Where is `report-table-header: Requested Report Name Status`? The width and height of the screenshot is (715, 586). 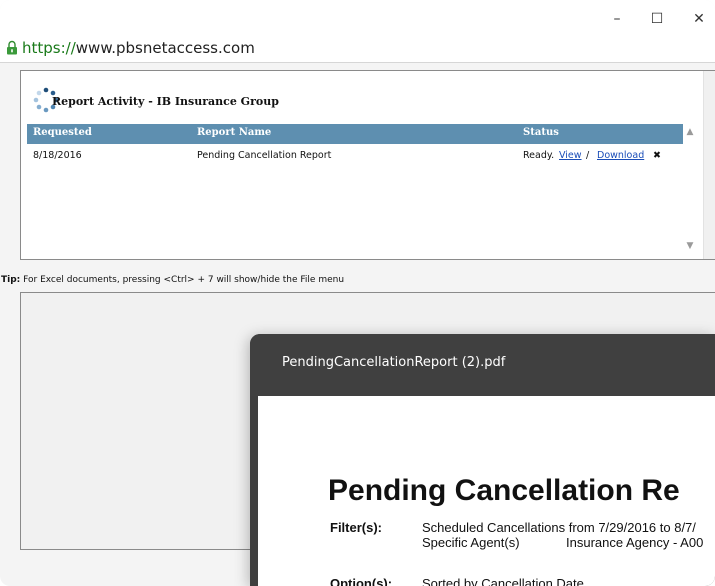 report-table-header: Requested Report Name Status is located at coordinates (355, 134).